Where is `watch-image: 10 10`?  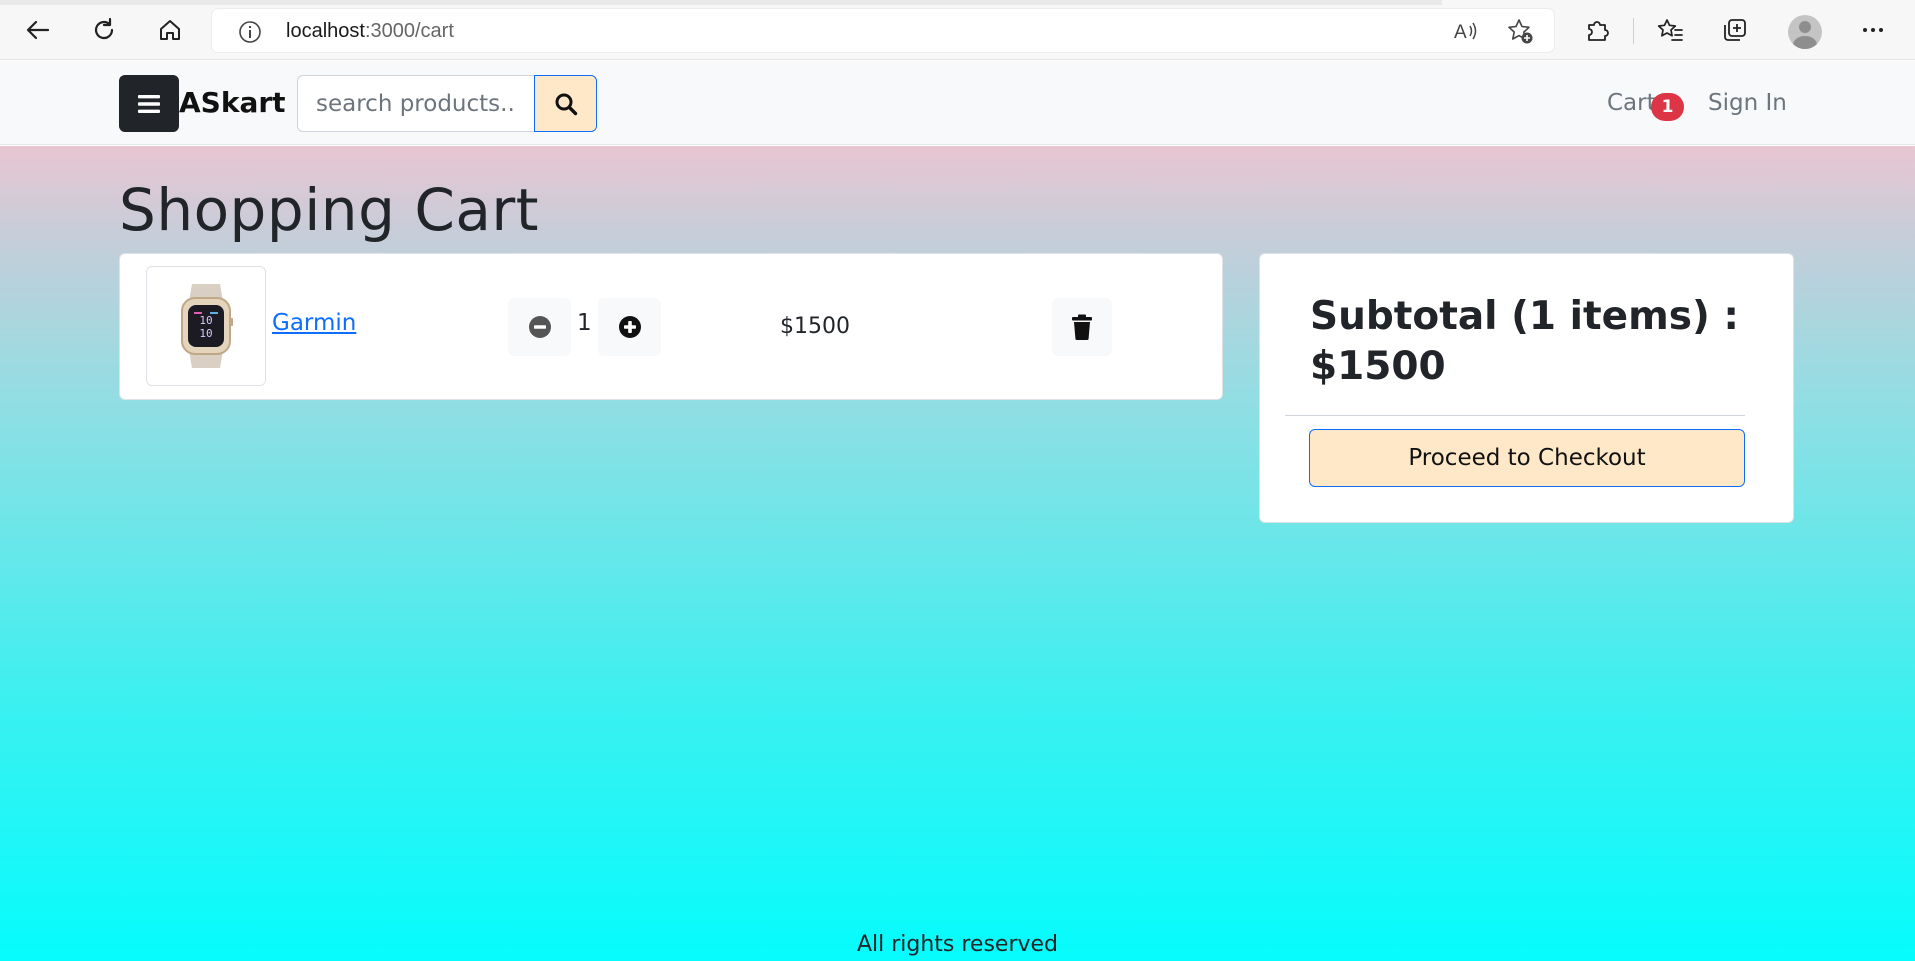 watch-image: 10 10 is located at coordinates (207, 326).